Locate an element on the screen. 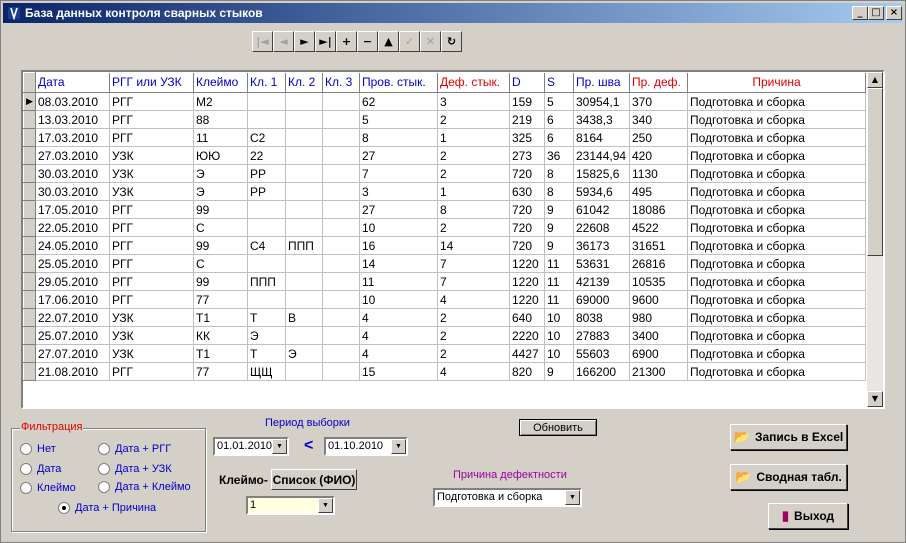 Image resolution: width=906 pixels, height=543 pixels. column-header: РГГ или УЗК is located at coordinates (151, 82).